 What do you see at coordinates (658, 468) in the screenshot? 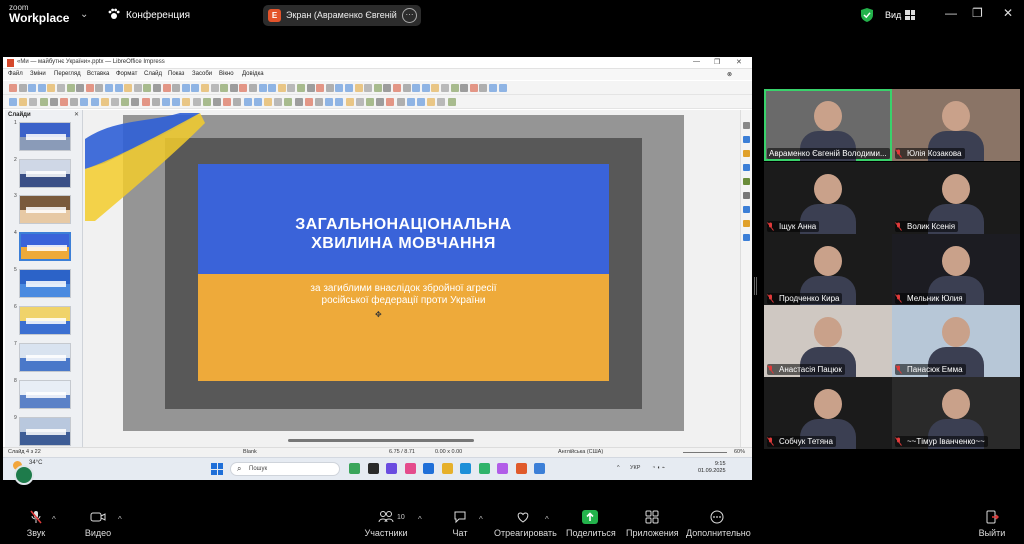
I see `tray-sound-icon: ◔ ◖ ⌁` at bounding box center [658, 468].